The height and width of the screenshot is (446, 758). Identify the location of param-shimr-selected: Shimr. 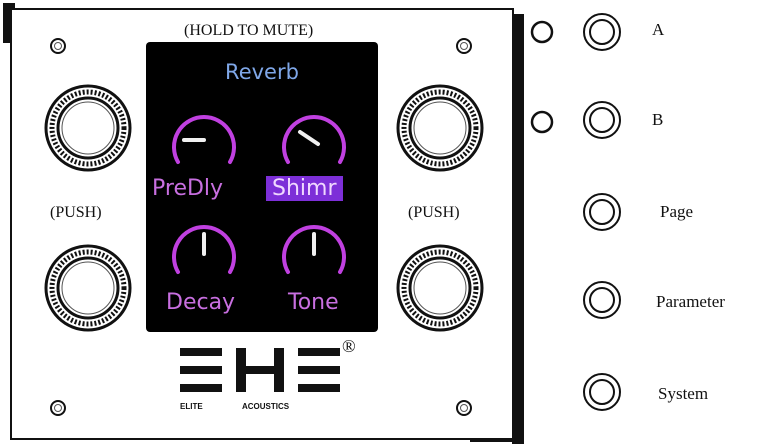
(304, 188).